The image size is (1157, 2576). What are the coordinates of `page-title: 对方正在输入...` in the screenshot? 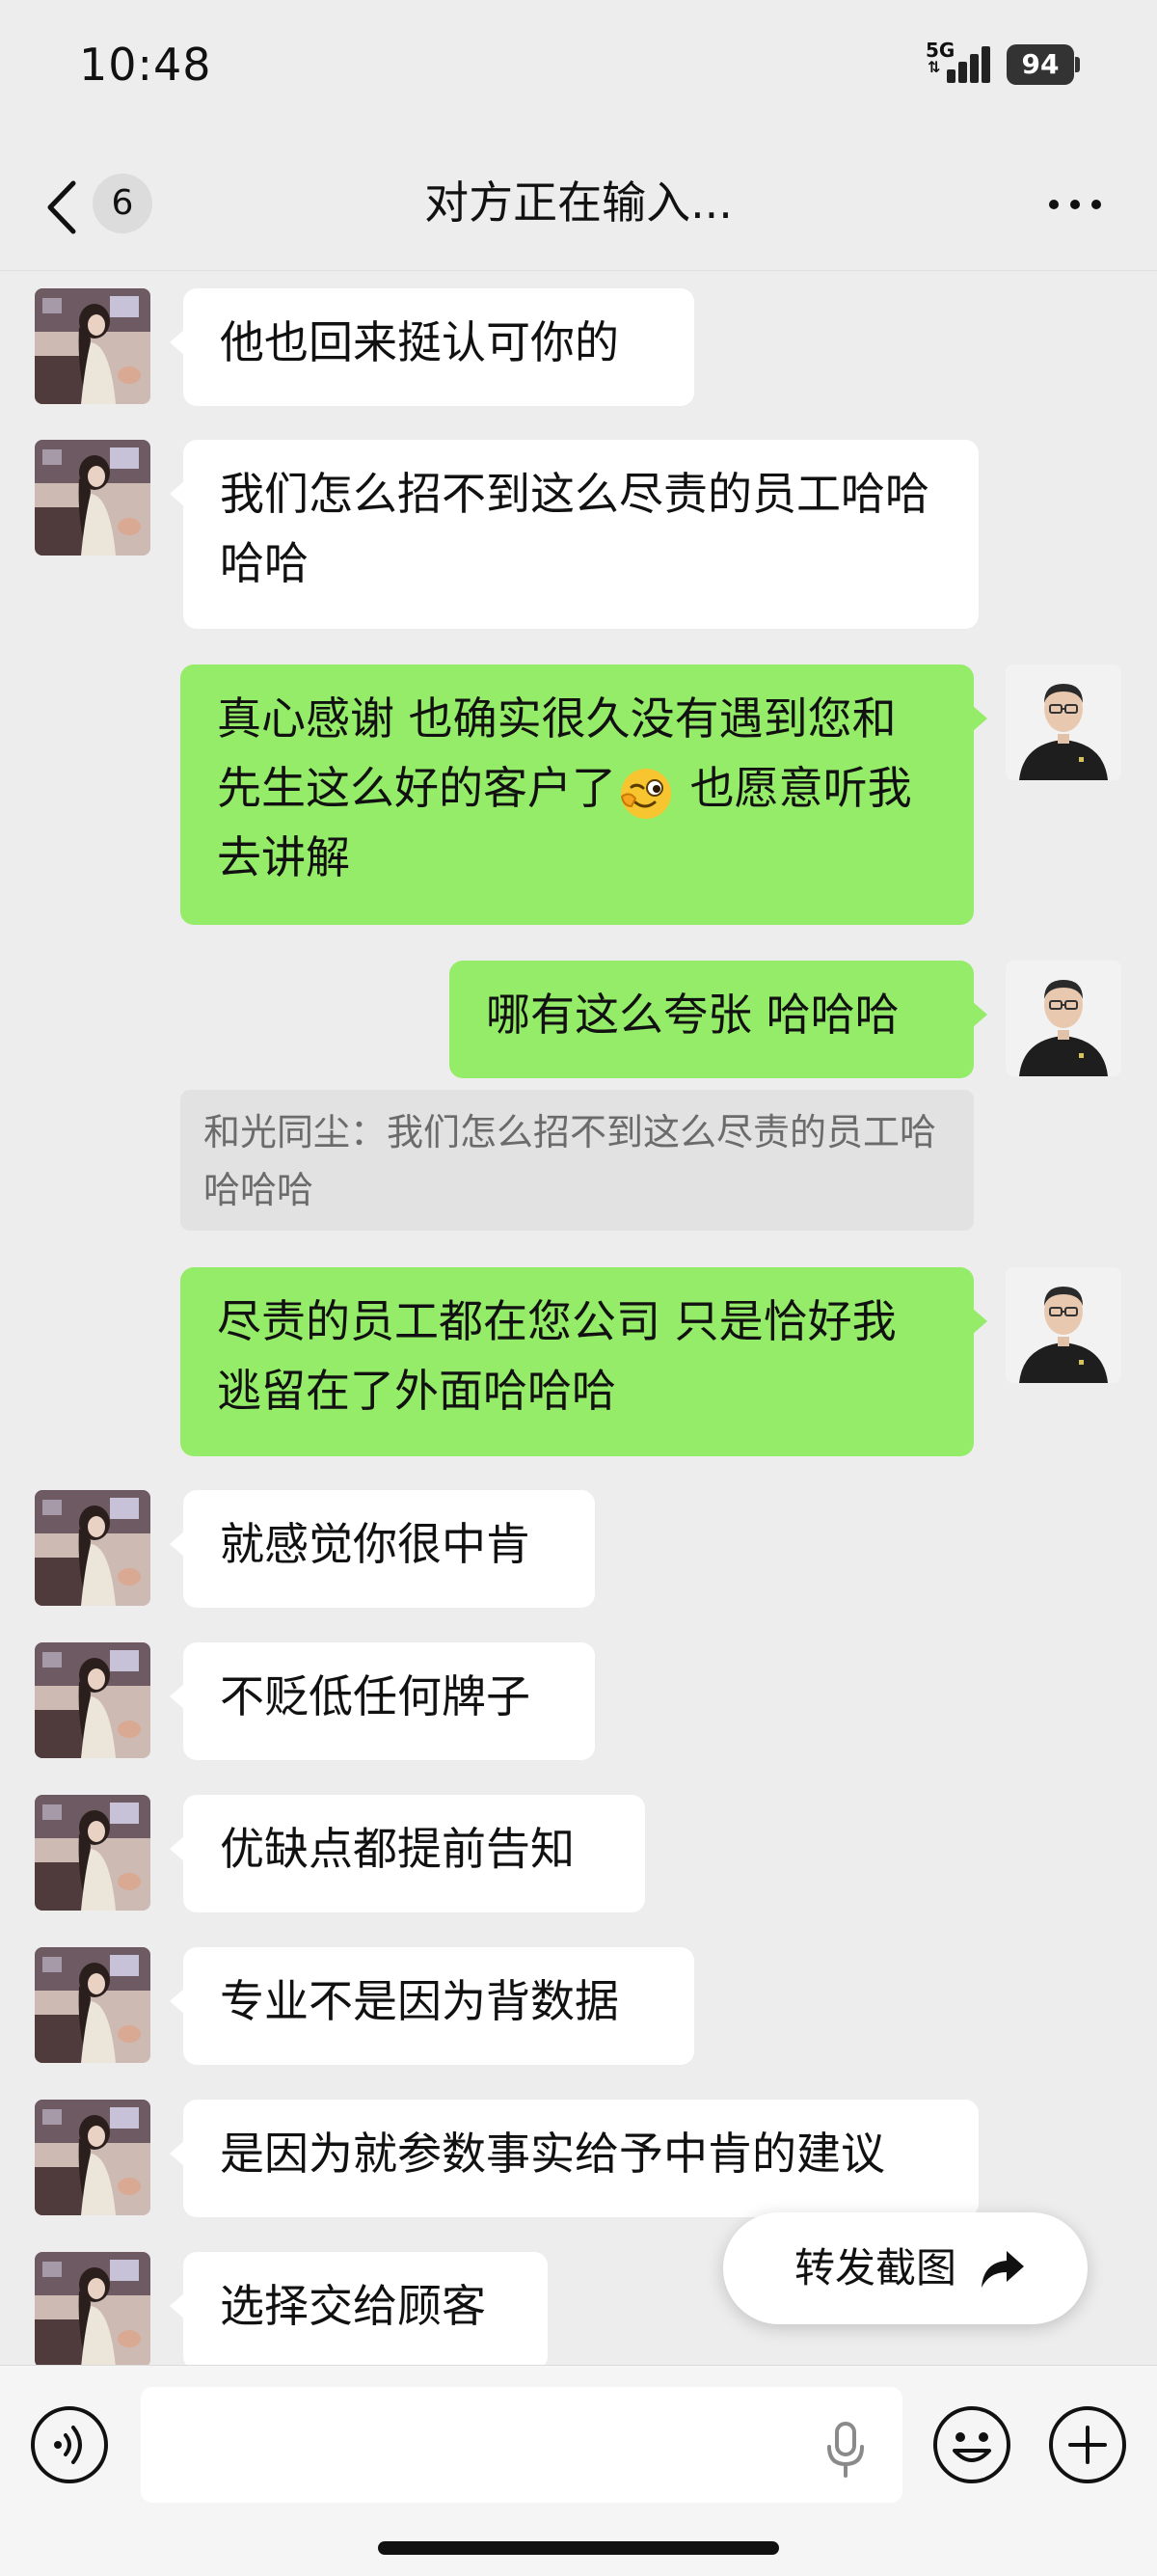 It's located at (578, 202).